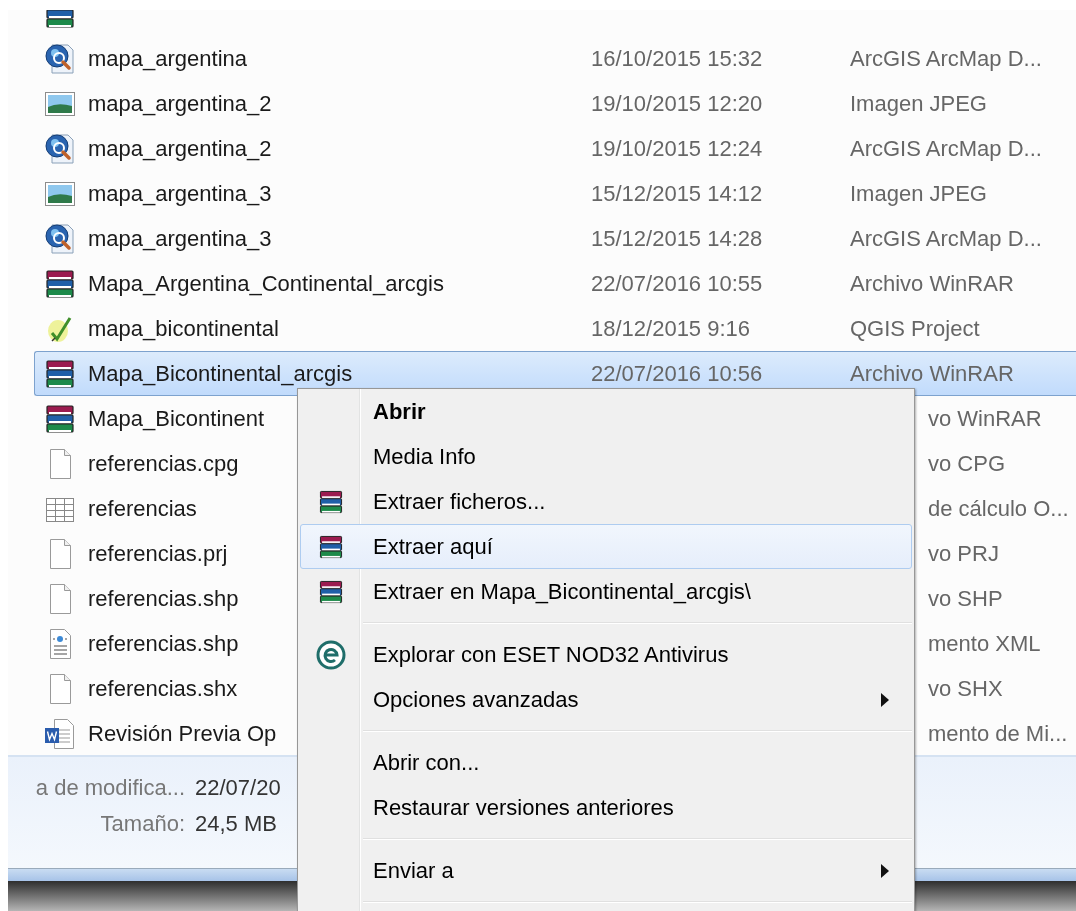 The height and width of the screenshot is (911, 1076). I want to click on date-modified: 22/07/2016 10:55, so click(677, 283).